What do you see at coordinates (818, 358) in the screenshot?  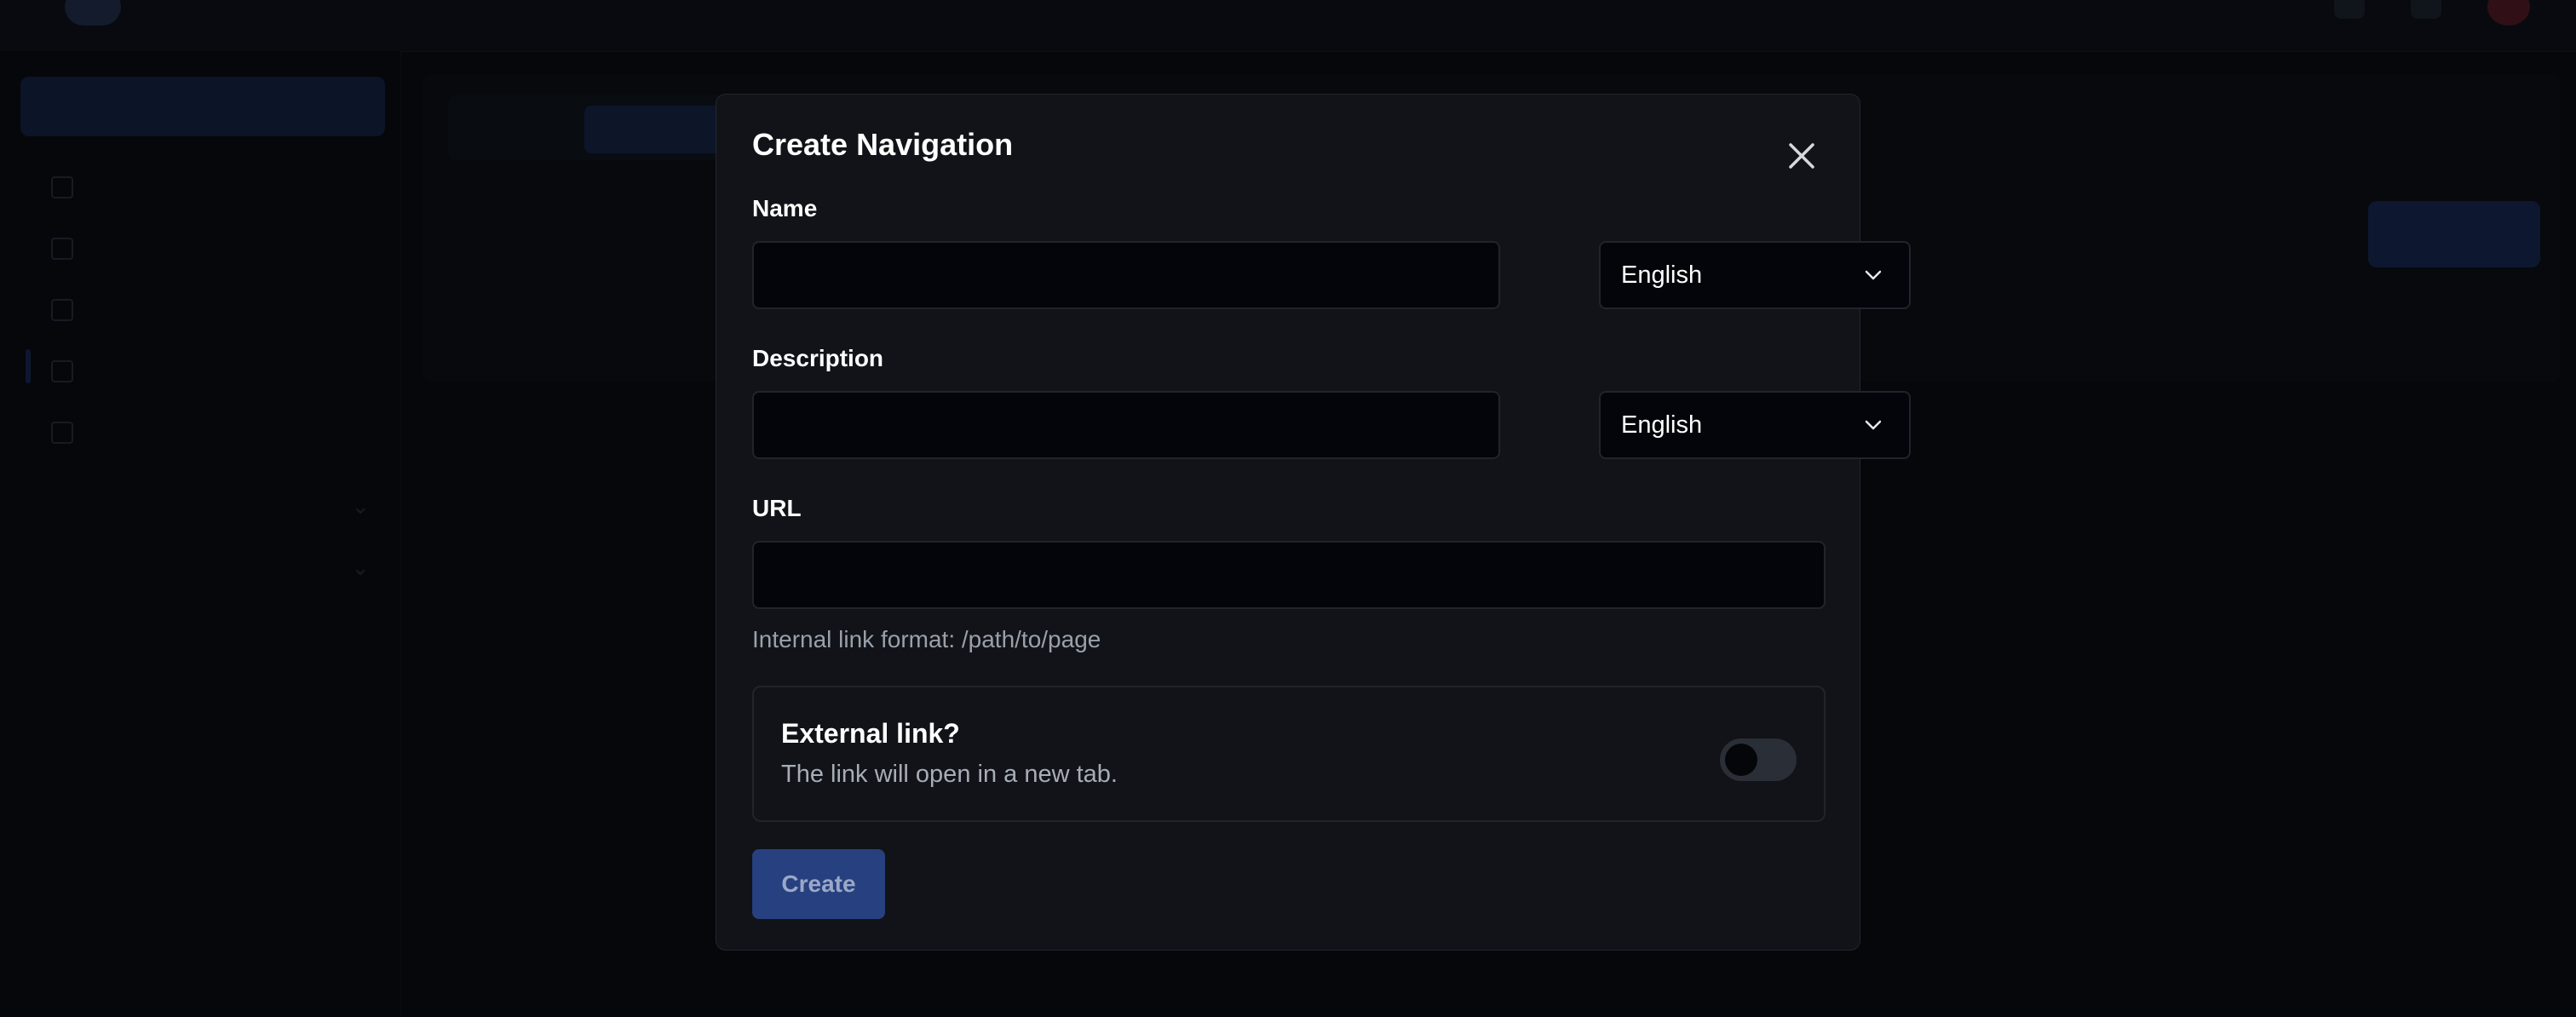 I see `description-label: Description` at bounding box center [818, 358].